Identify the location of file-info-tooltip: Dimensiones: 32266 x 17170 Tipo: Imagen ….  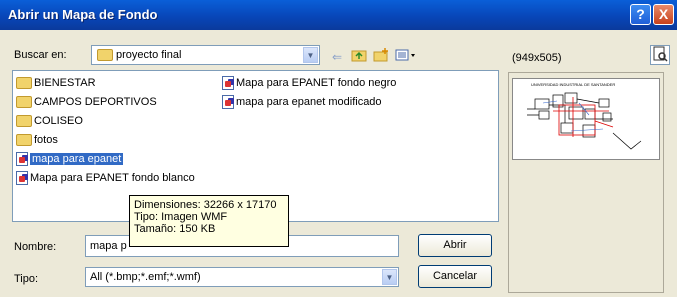
(209, 221).